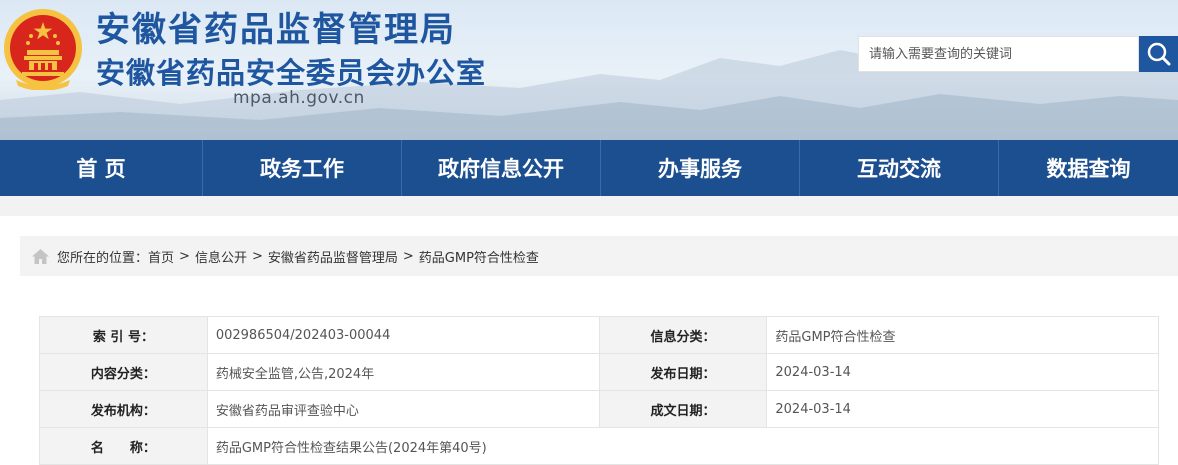 The width and height of the screenshot is (1178, 465). Describe the element at coordinates (299, 98) in the screenshot. I see `site-domain: mpa.ah.gov.cn` at that location.